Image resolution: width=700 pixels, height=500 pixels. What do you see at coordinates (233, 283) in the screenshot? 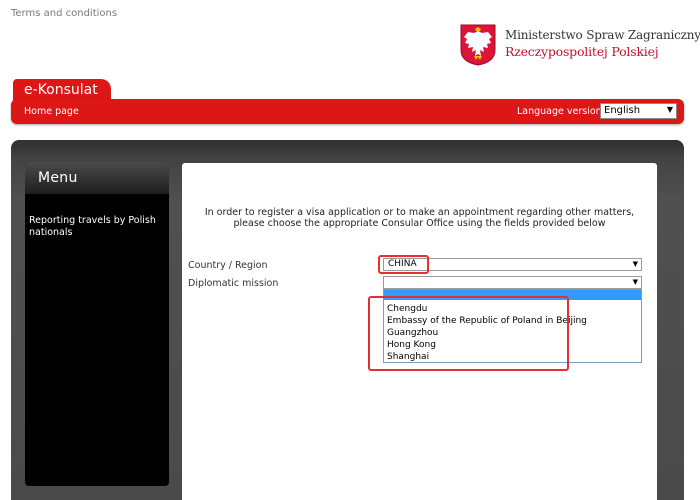
I see `diplomatic-mission-label: Diplomatic mission` at bounding box center [233, 283].